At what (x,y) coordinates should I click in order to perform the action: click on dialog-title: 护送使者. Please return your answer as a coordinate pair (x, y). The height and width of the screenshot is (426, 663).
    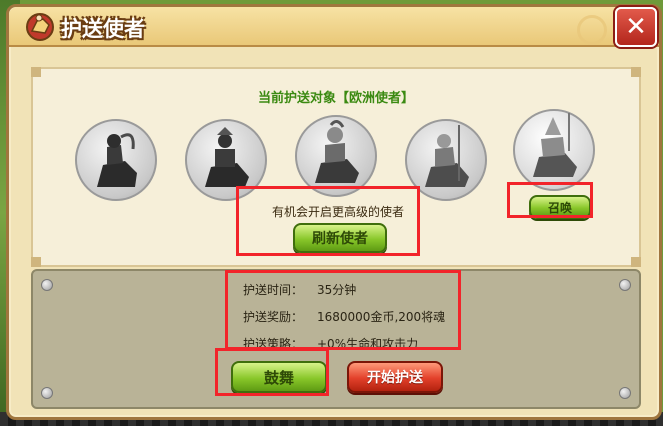
    Looking at the image, I should click on (103, 29).